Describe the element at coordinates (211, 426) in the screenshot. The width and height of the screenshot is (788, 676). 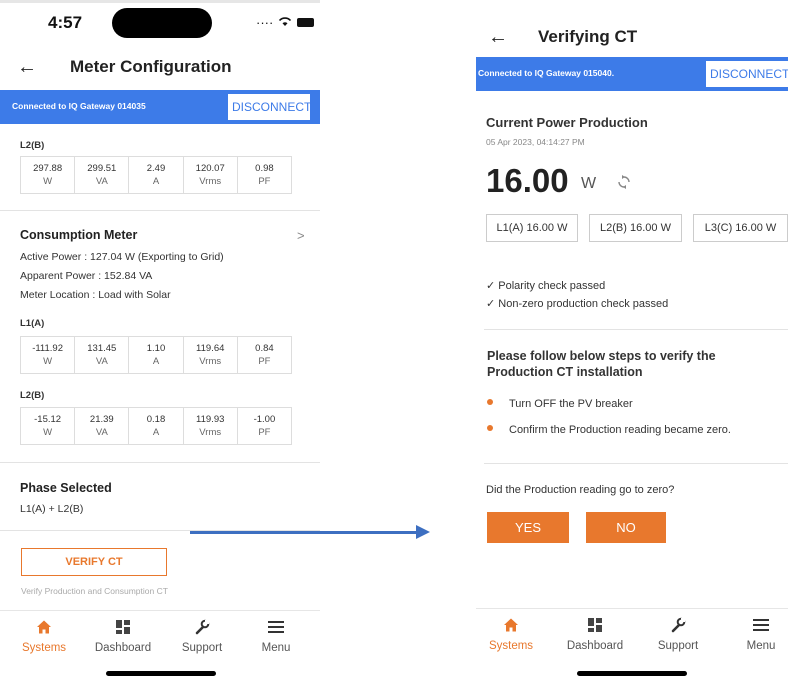
I see `reading-cell: 119.93 Vrms` at that location.